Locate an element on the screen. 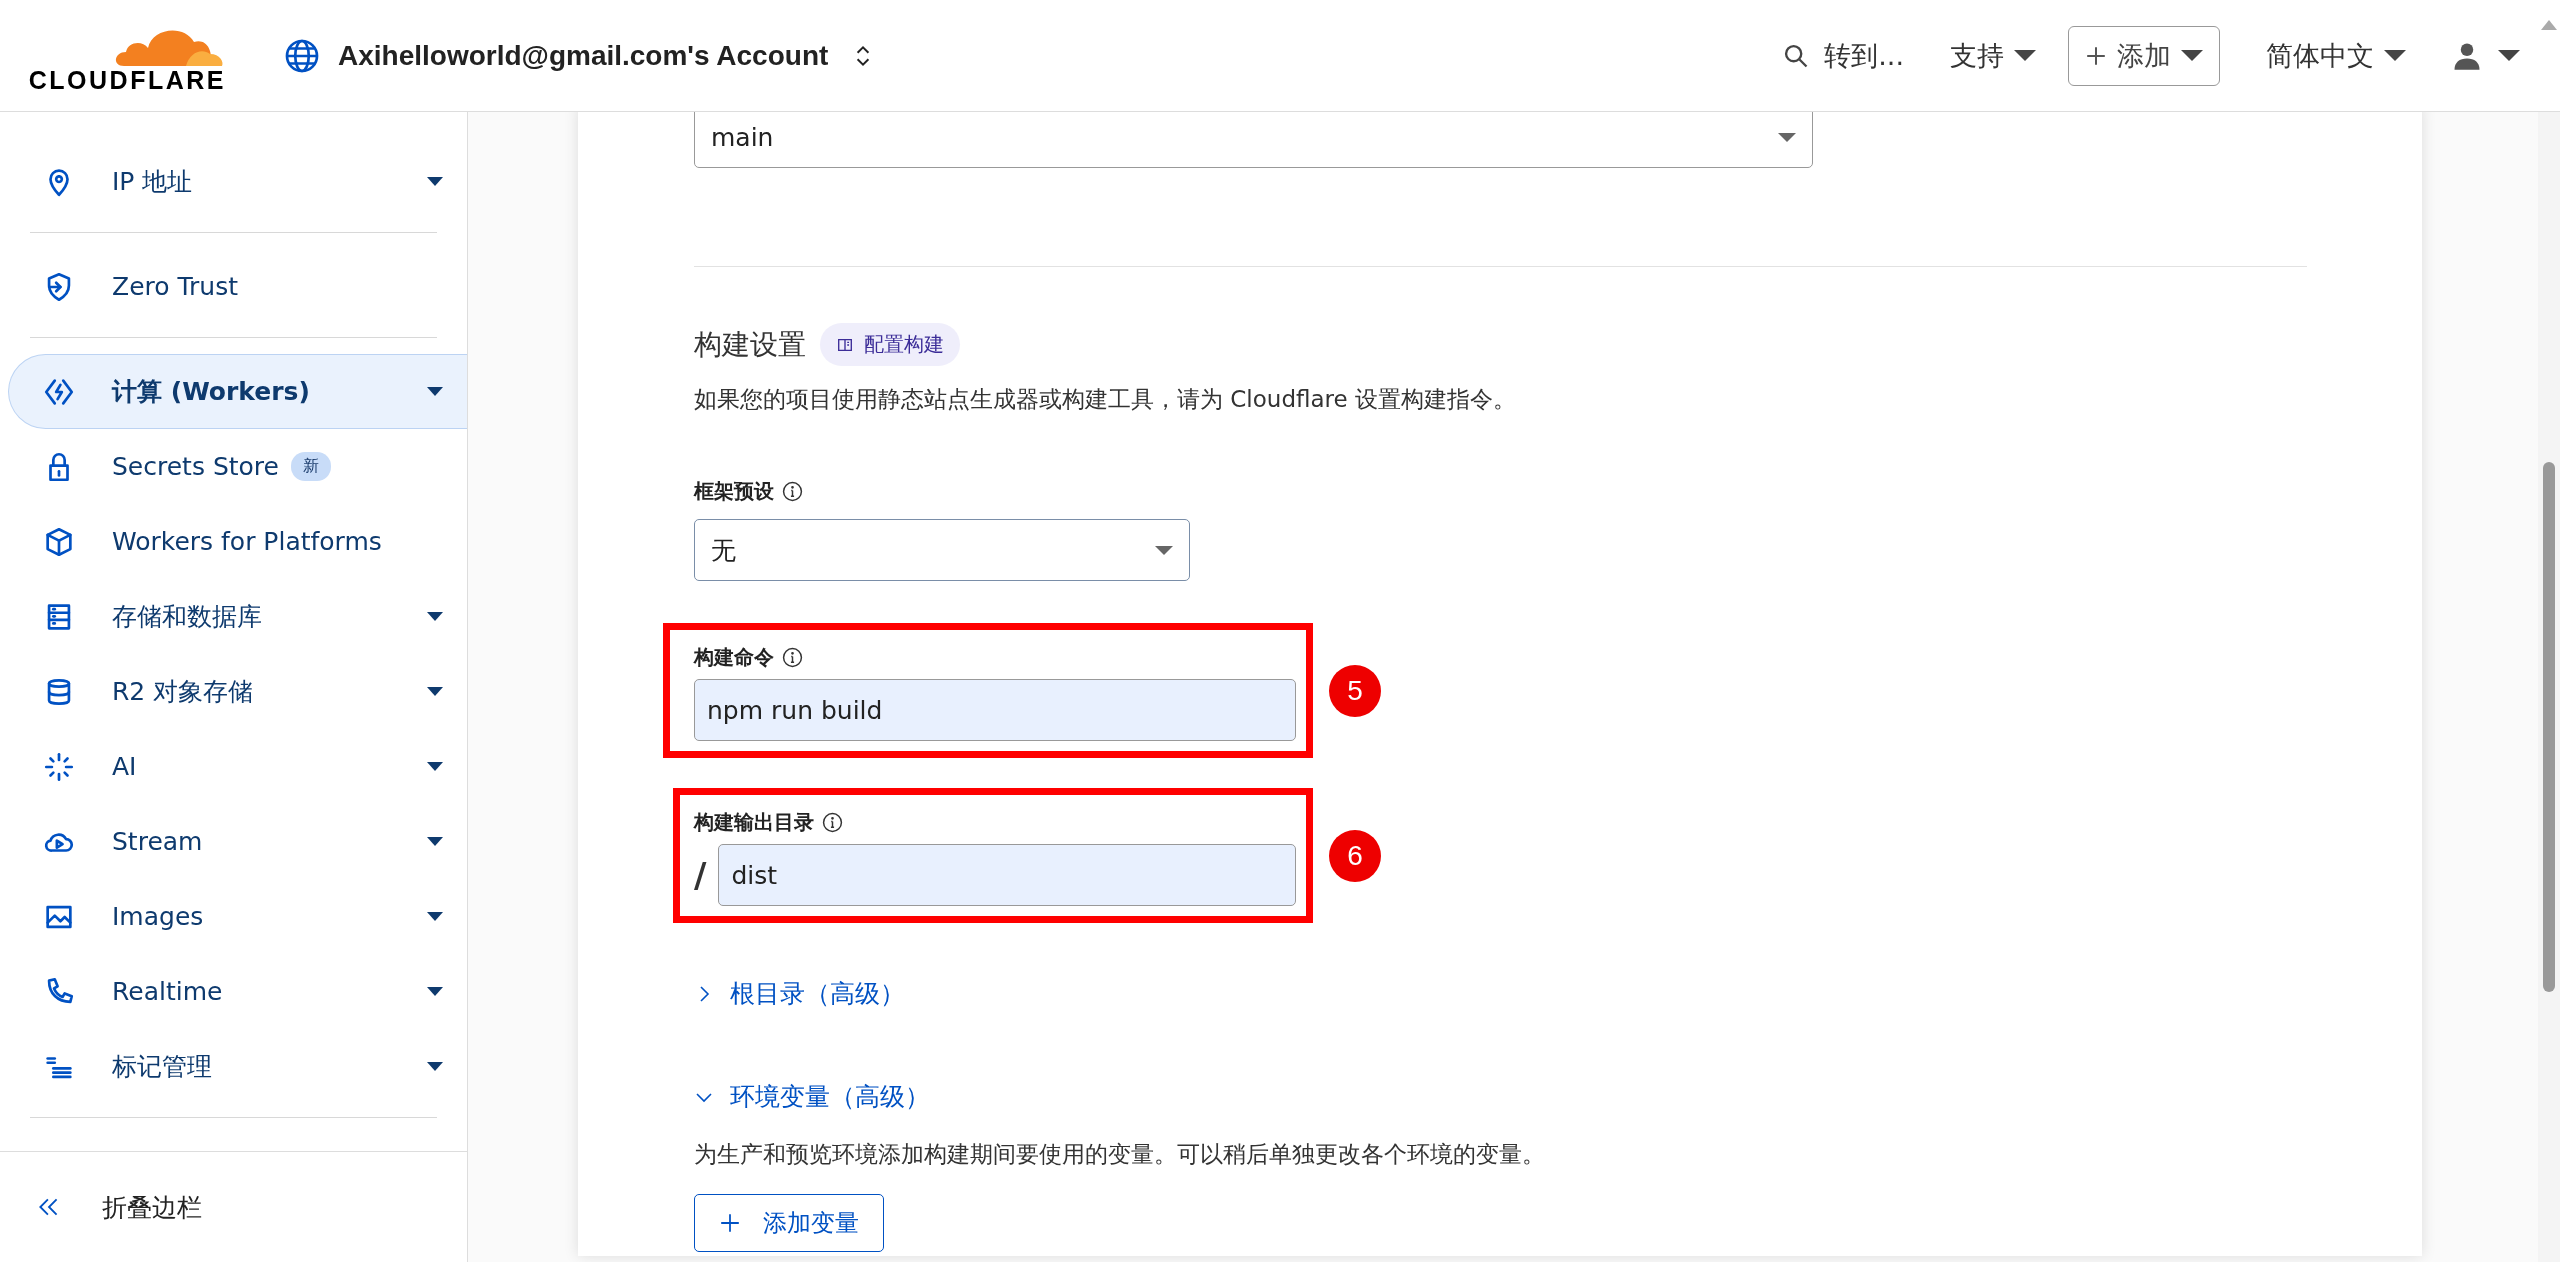  sidebar-item: R2 对象存储 is located at coordinates (233, 691).